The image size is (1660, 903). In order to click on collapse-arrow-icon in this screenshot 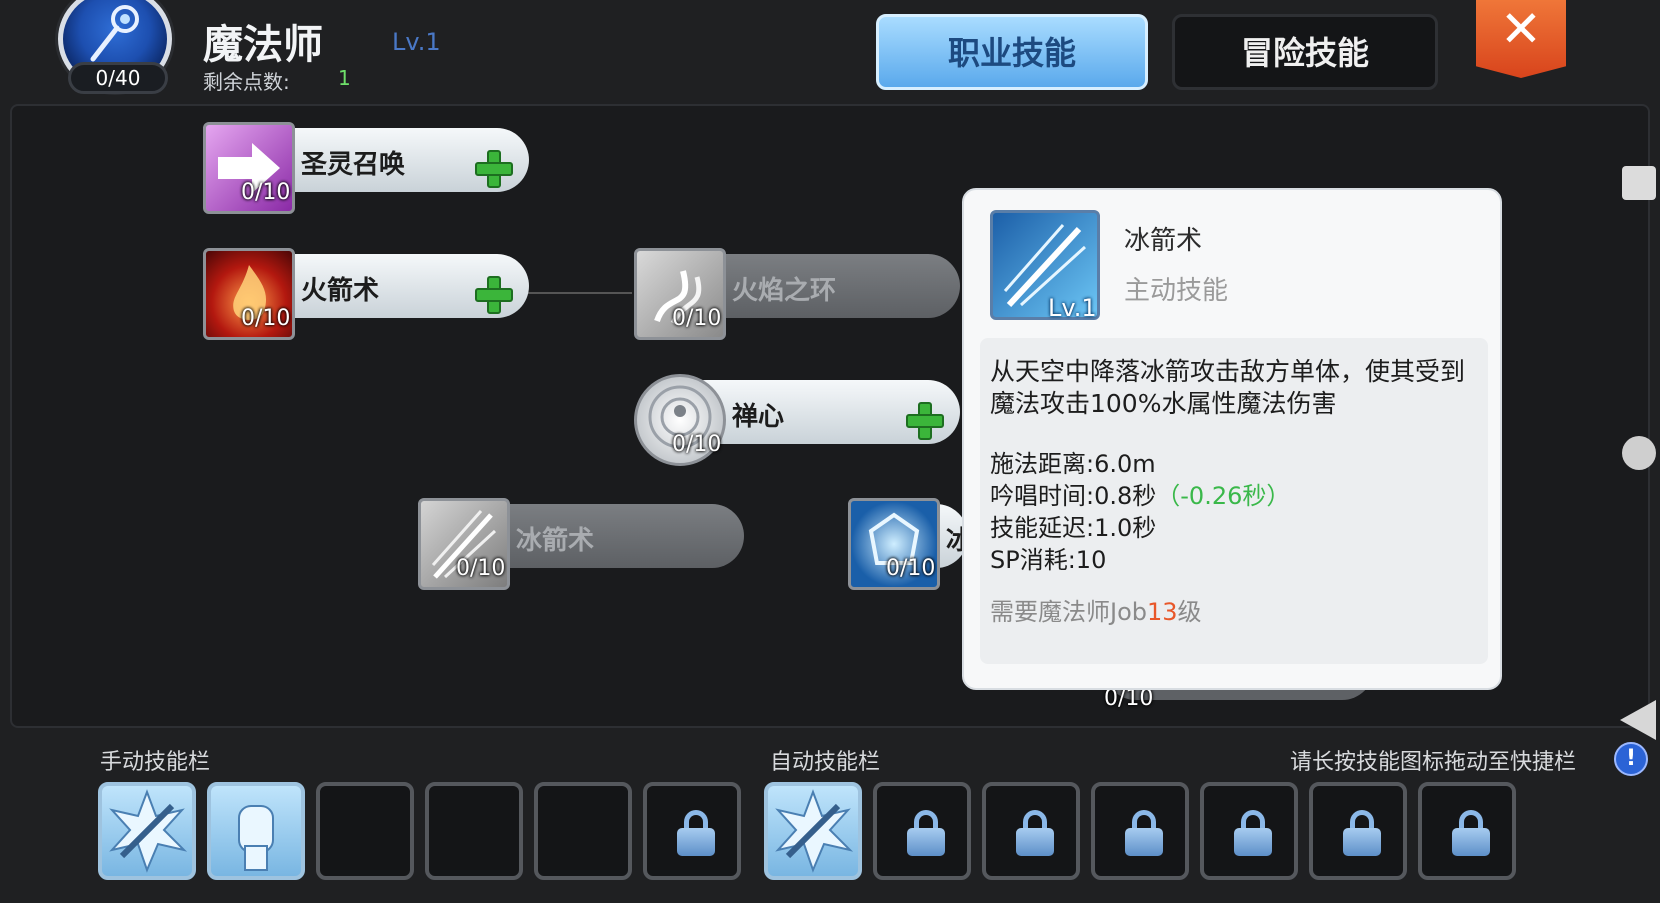, I will do `click(1638, 720)`.